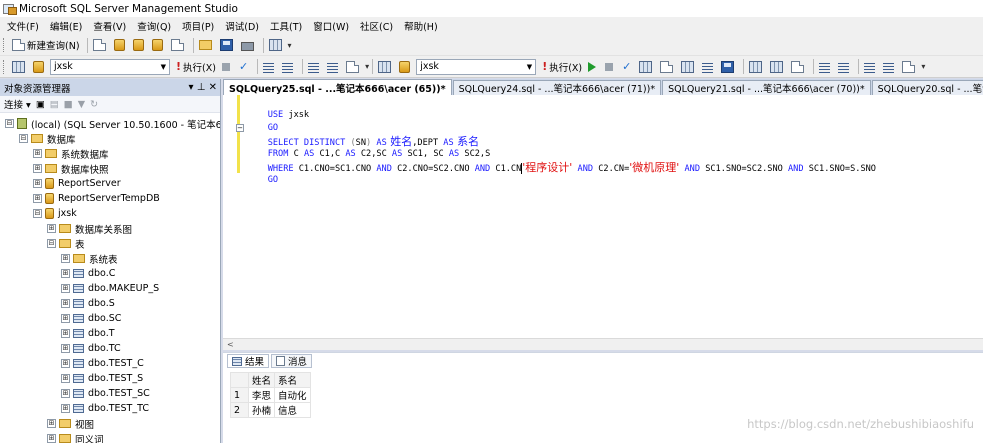 Image resolution: width=983 pixels, height=443 pixels. Describe the element at coordinates (688, 66) in the screenshot. I see `results-to-grid-button` at that location.